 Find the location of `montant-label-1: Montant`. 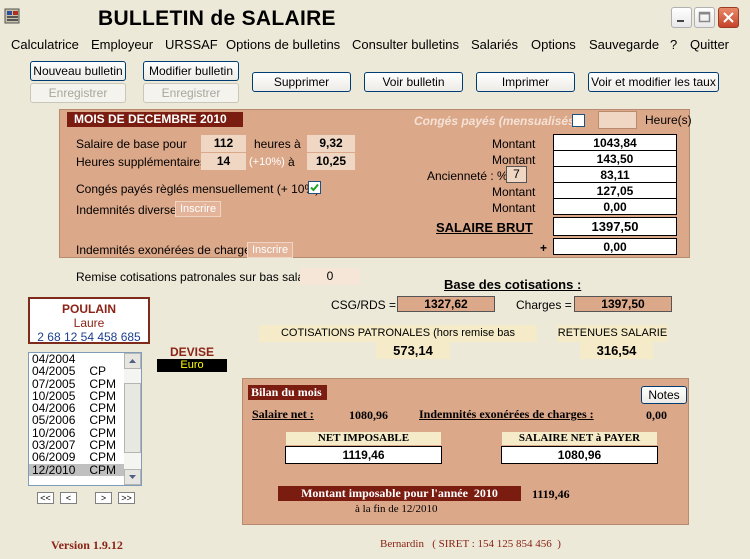

montant-label-1: Montant is located at coordinates (514, 144).